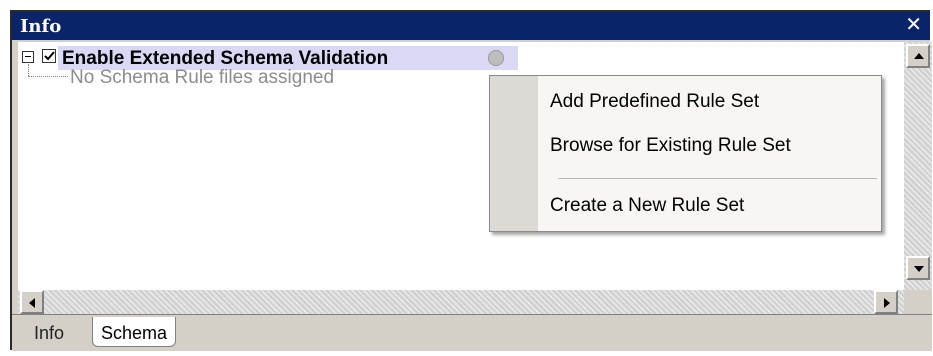  I want to click on menu-item-add-predefined-rule-set: Add Predefined Rule Set, so click(654, 102).